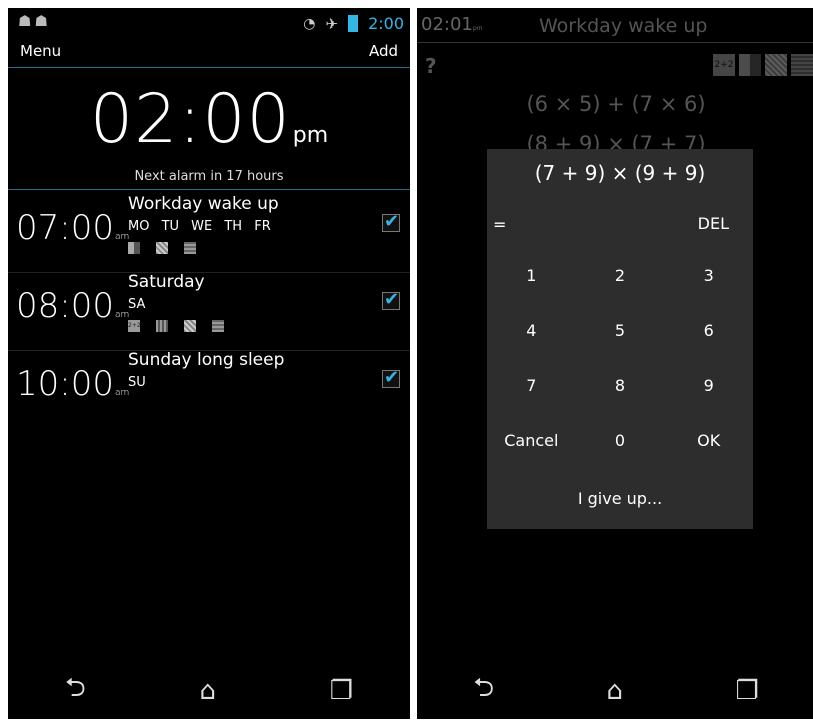 The height and width of the screenshot is (723, 813). What do you see at coordinates (499, 224) in the screenshot?
I see `answer-field: =` at bounding box center [499, 224].